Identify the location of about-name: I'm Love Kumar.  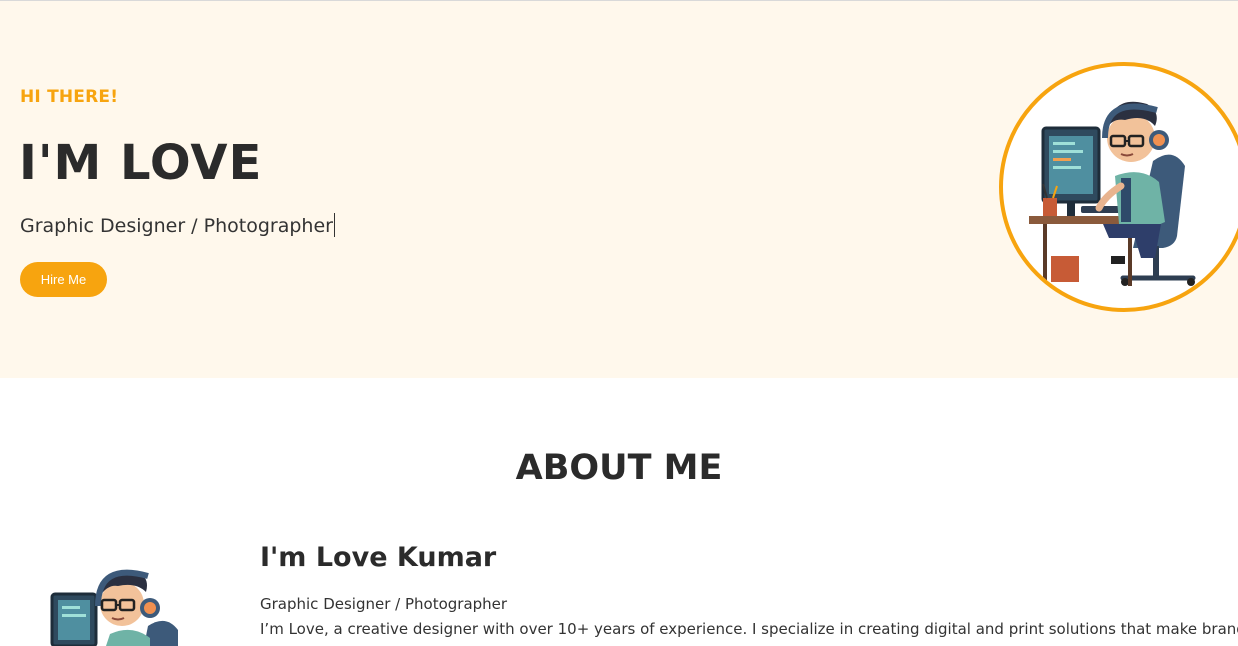
(378, 557).